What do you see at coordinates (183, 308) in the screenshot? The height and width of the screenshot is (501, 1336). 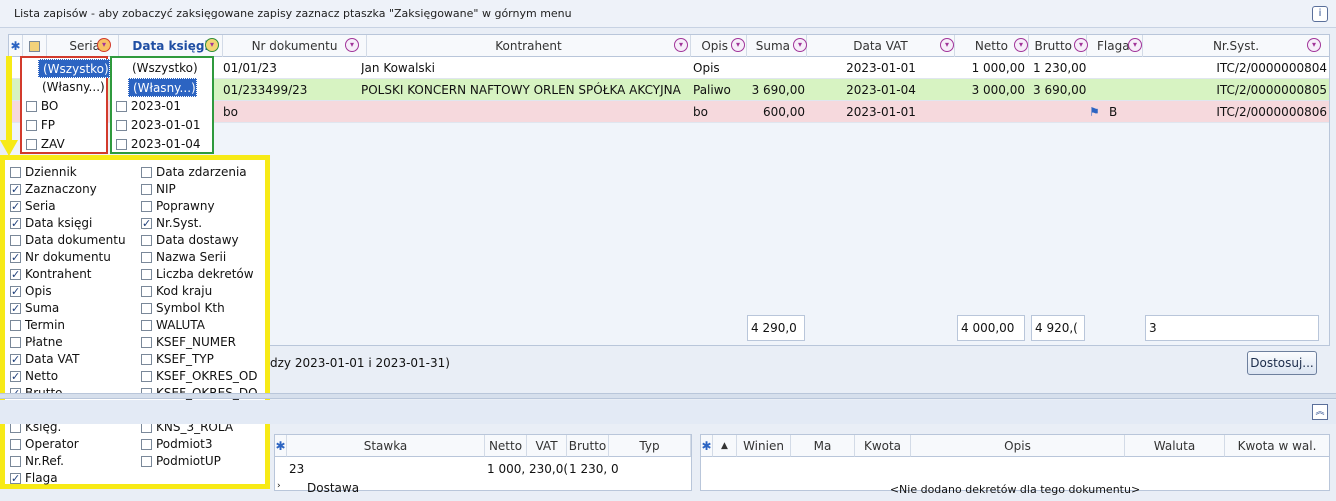 I see `column-option: Symbol Kth` at bounding box center [183, 308].